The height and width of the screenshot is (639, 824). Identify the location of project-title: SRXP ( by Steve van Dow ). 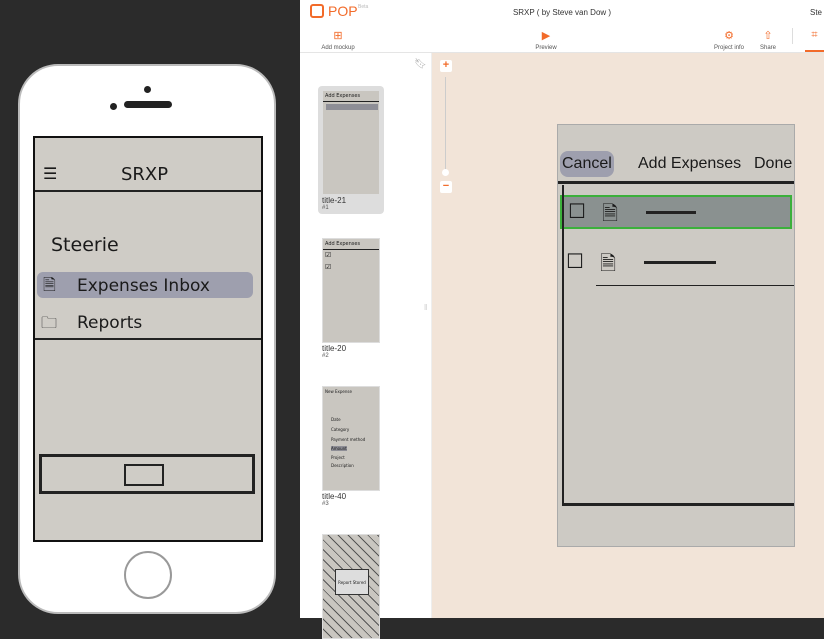
(562, 12).